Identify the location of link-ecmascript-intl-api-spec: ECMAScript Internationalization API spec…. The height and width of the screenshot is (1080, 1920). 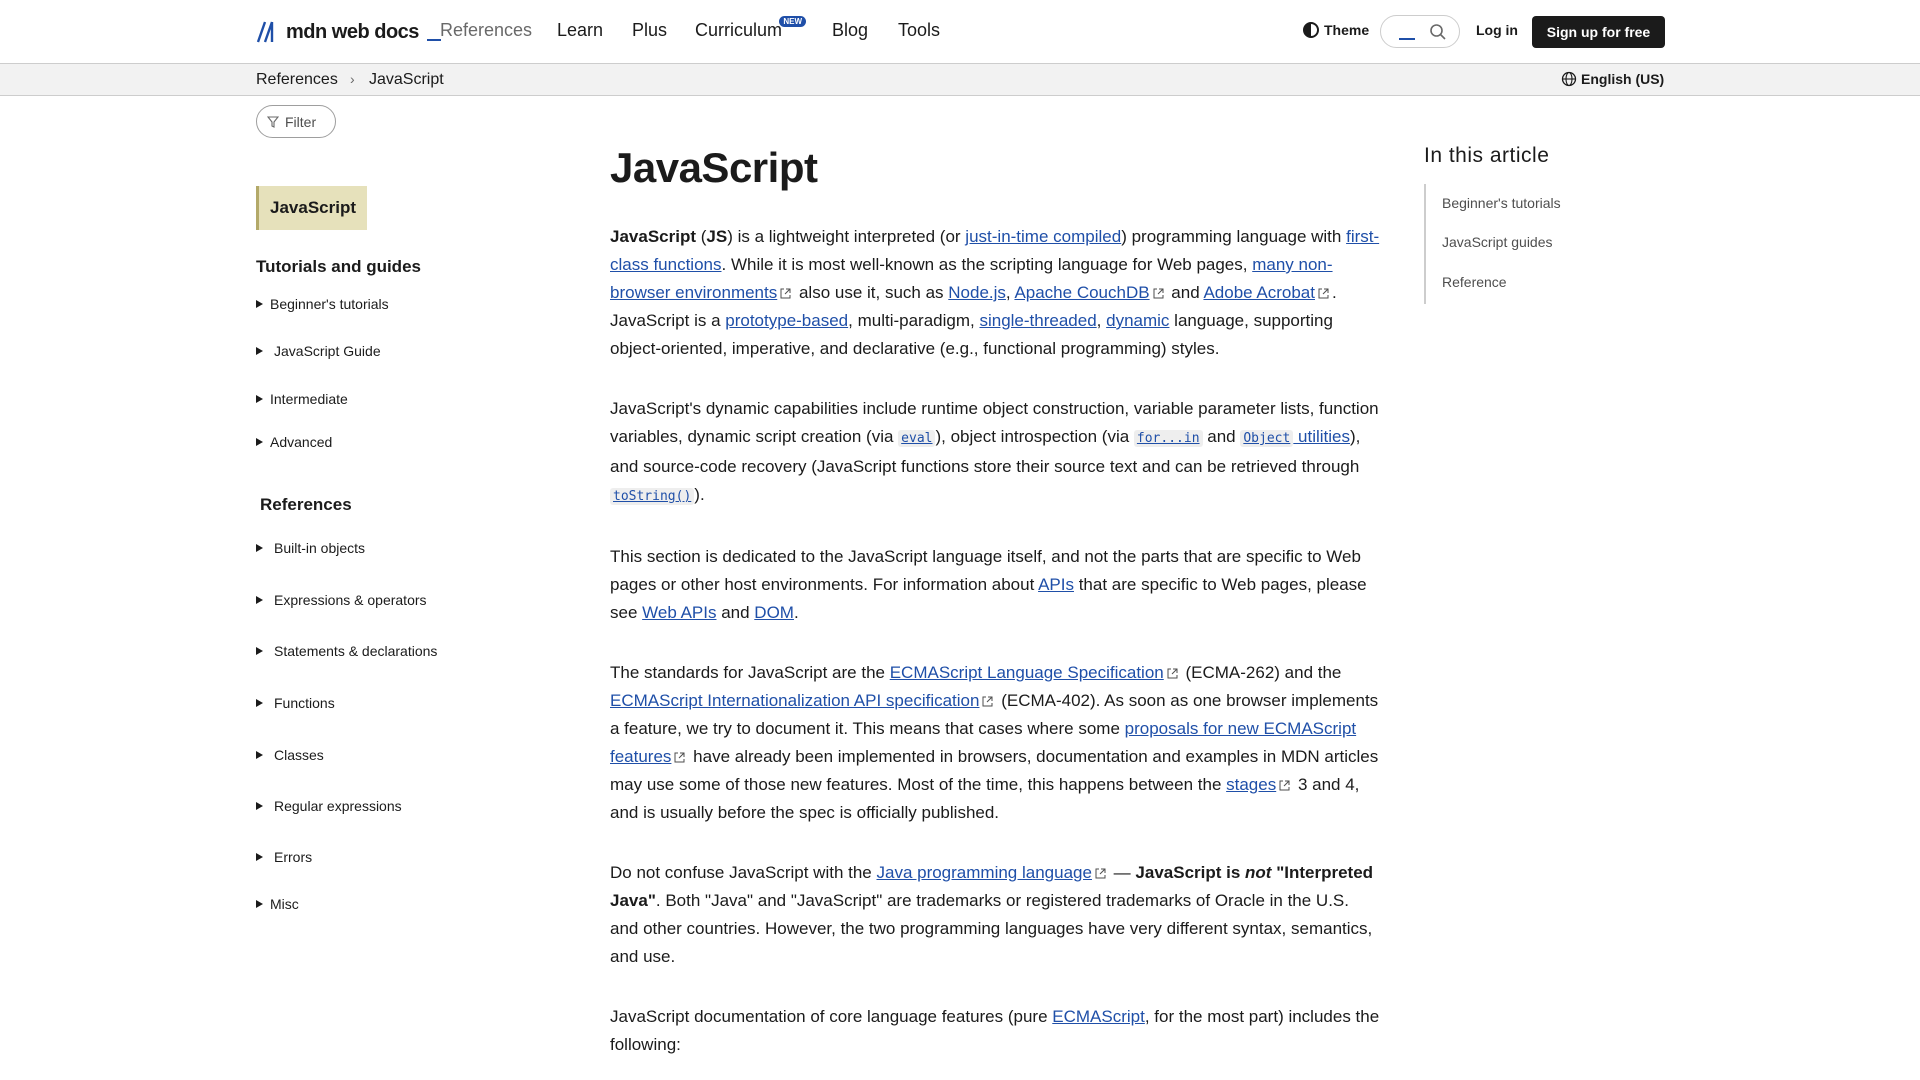
(794, 700).